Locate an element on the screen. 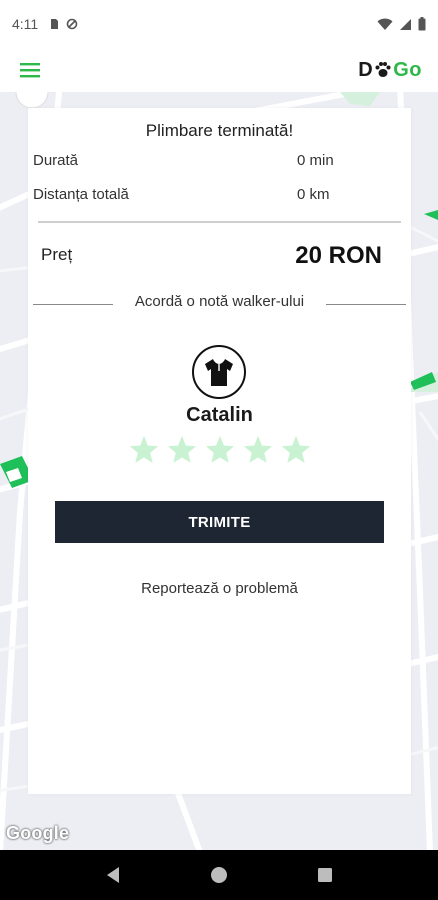  walker-name: Catalin is located at coordinates (219, 415).